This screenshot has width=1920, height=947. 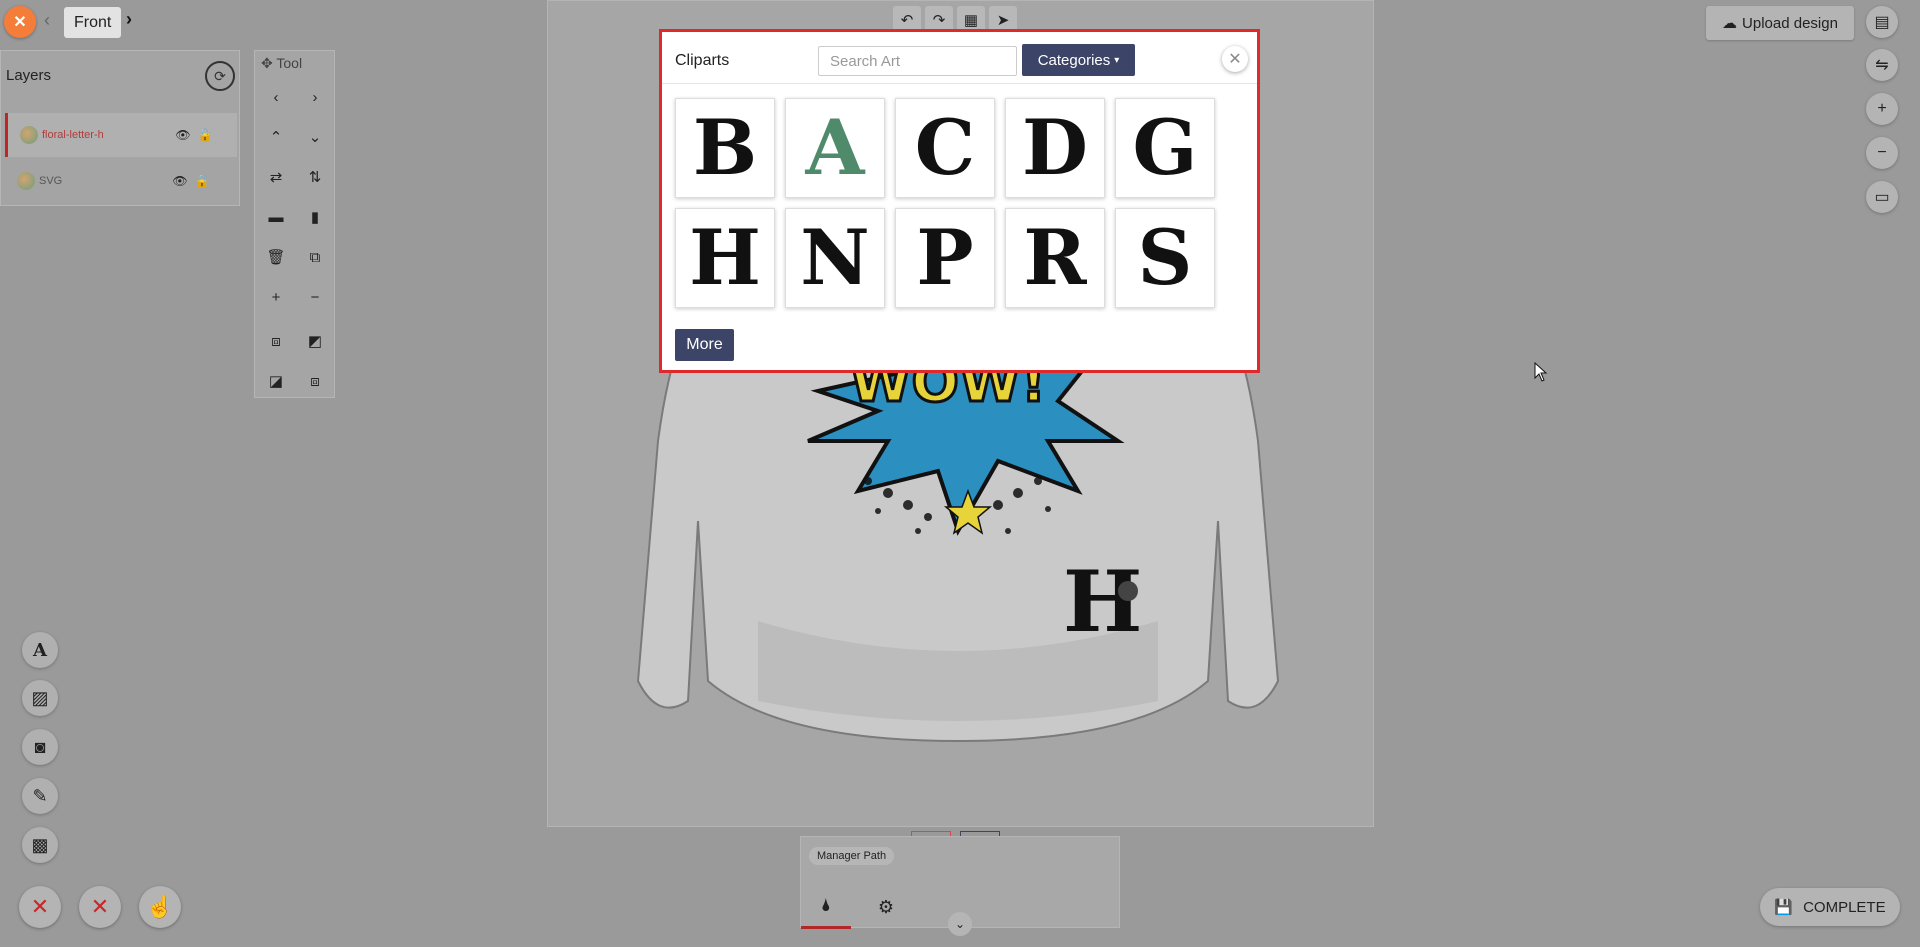 What do you see at coordinates (51, 181) in the screenshot?
I see `layer-name: SVG` at bounding box center [51, 181].